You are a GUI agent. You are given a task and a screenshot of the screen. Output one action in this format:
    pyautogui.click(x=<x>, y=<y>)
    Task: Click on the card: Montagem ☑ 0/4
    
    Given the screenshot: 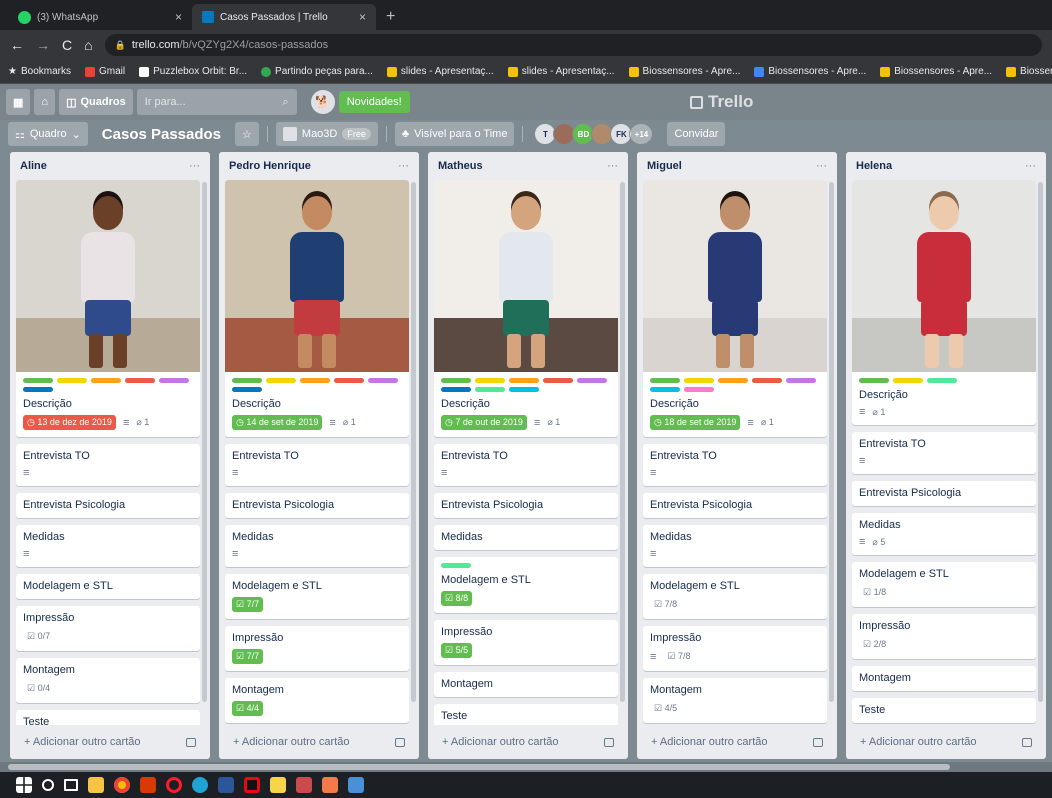 What is the action you would take?
    pyautogui.click(x=108, y=680)
    